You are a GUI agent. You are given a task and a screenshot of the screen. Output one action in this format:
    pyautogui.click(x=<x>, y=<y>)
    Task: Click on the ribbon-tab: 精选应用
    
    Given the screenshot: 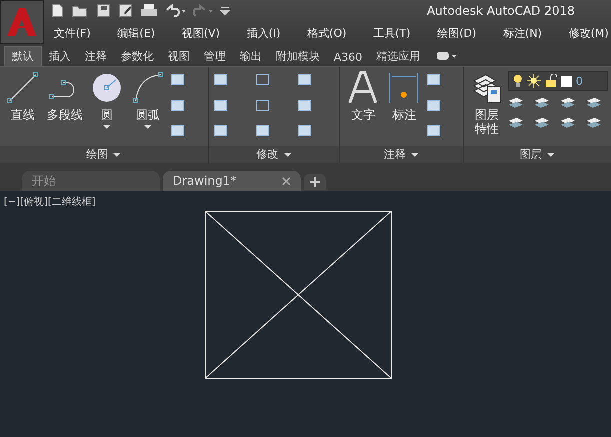 What is the action you would take?
    pyautogui.click(x=399, y=56)
    